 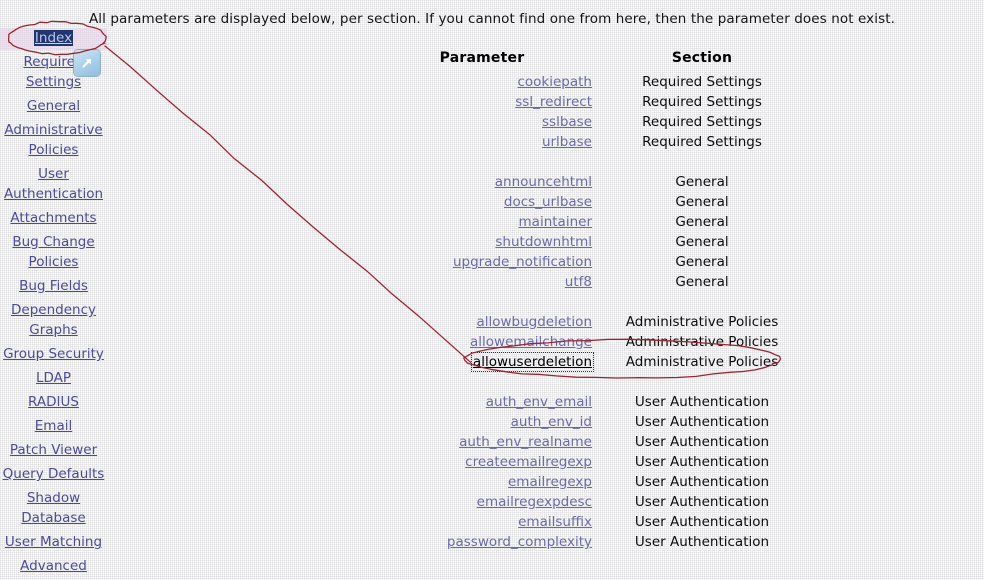 I want to click on parameter-cell: urlbase, so click(x=482, y=142).